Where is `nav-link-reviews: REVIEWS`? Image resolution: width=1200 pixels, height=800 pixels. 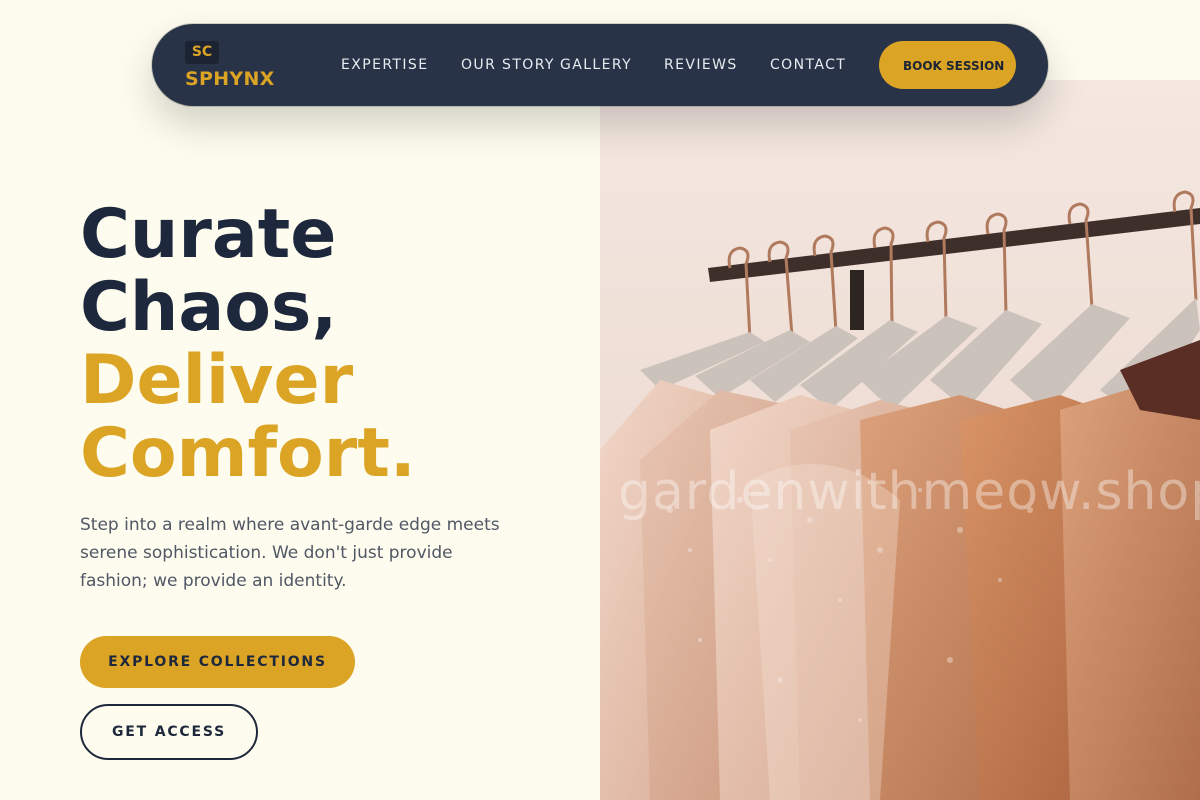
nav-link-reviews: REVIEWS is located at coordinates (717, 65).